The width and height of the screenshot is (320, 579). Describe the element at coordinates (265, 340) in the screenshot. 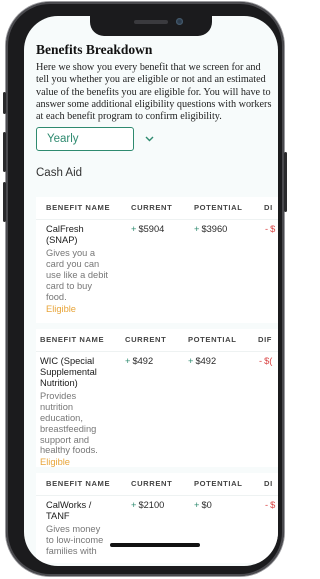

I see `header-difference: DIF` at that location.